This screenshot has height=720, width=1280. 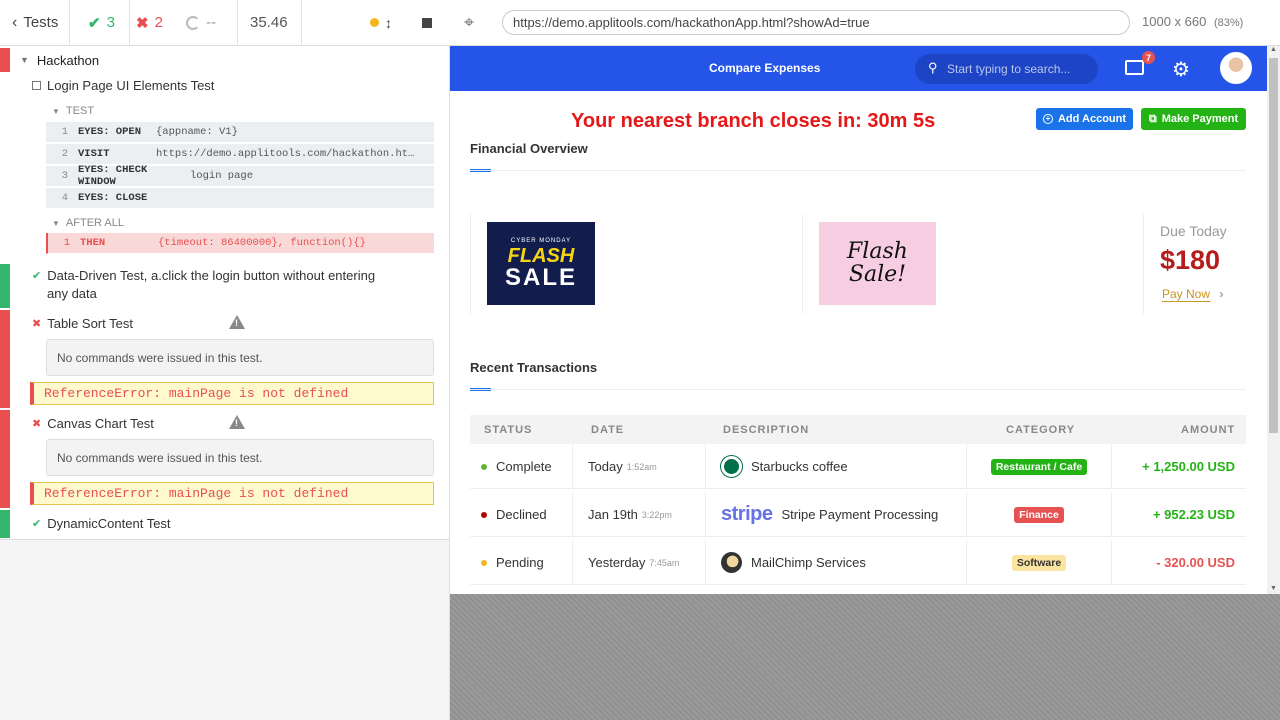 I want to click on selector-playground-icon: ⌖, so click(x=469, y=22).